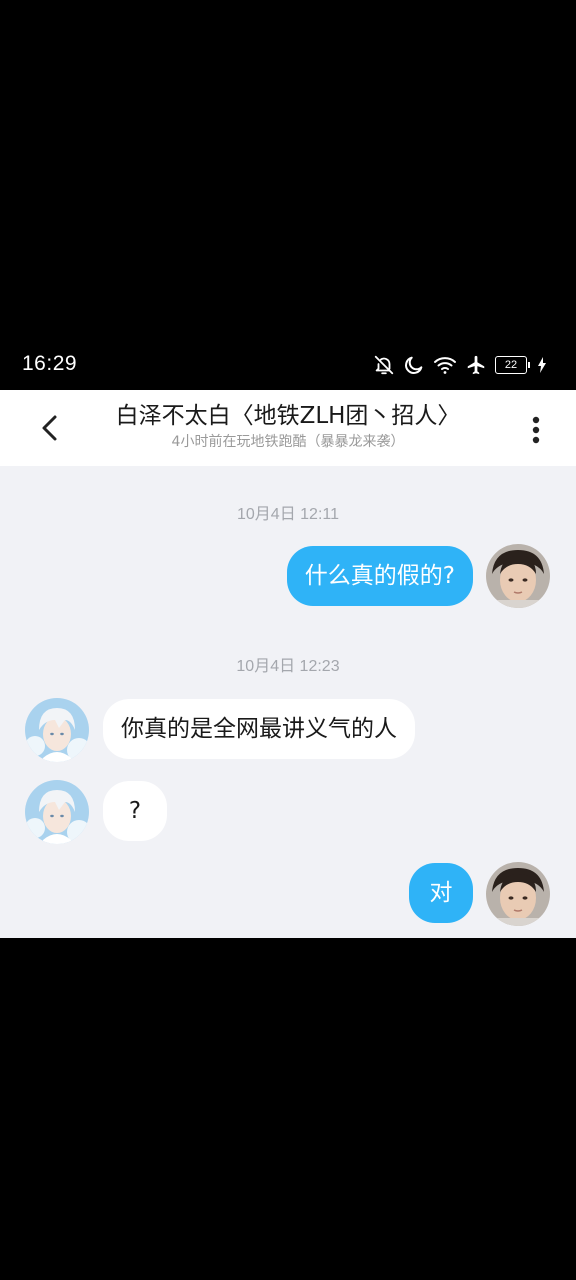  What do you see at coordinates (441, 893) in the screenshot?
I see `outgoing-message-bubble: 对` at bounding box center [441, 893].